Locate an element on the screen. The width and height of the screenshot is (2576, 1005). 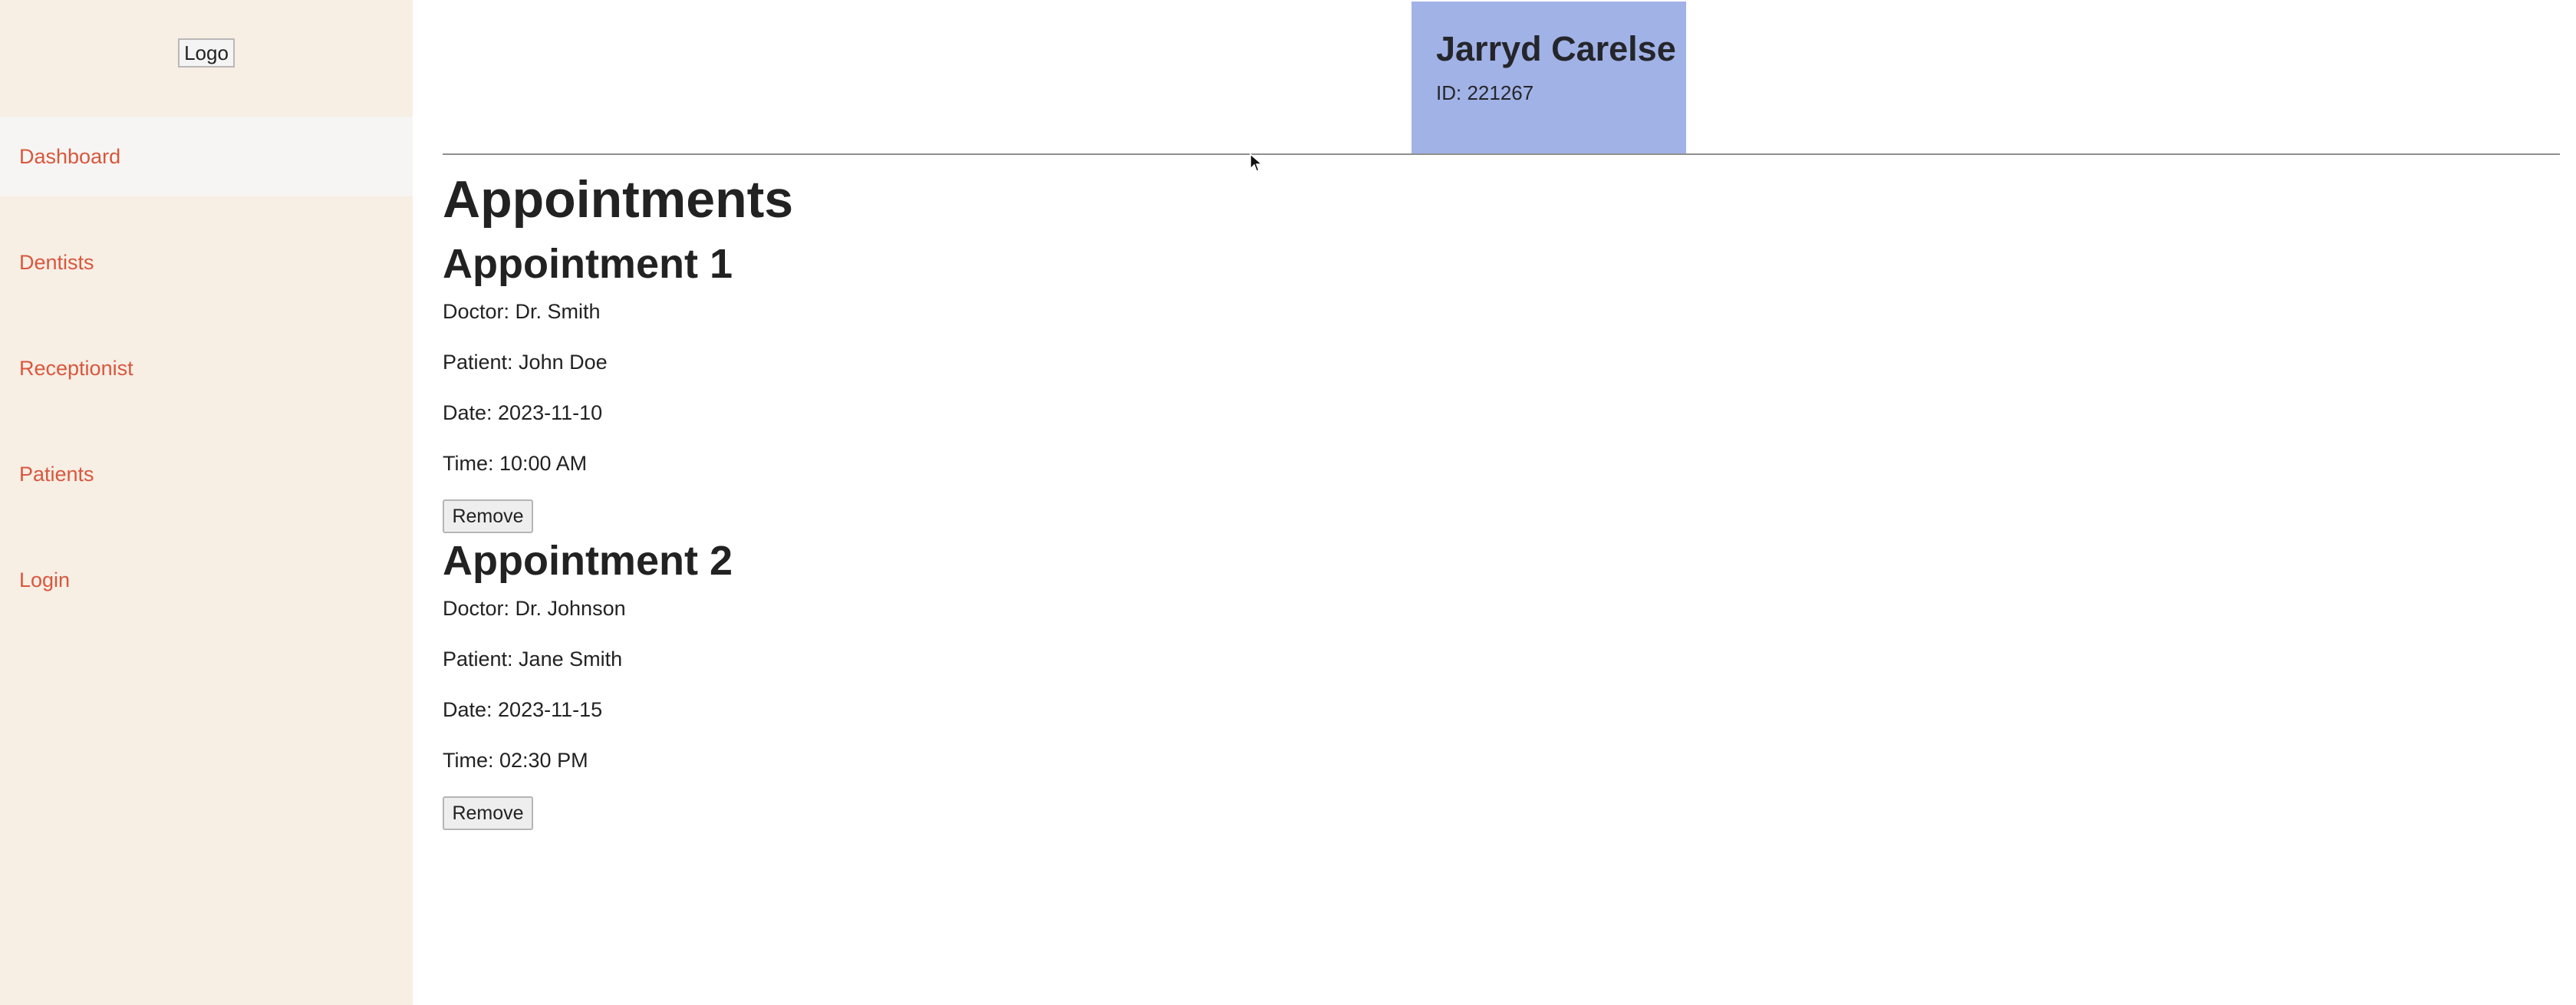
profile-card: Jarryd Carelse ID: 221267 is located at coordinates (1549, 77).